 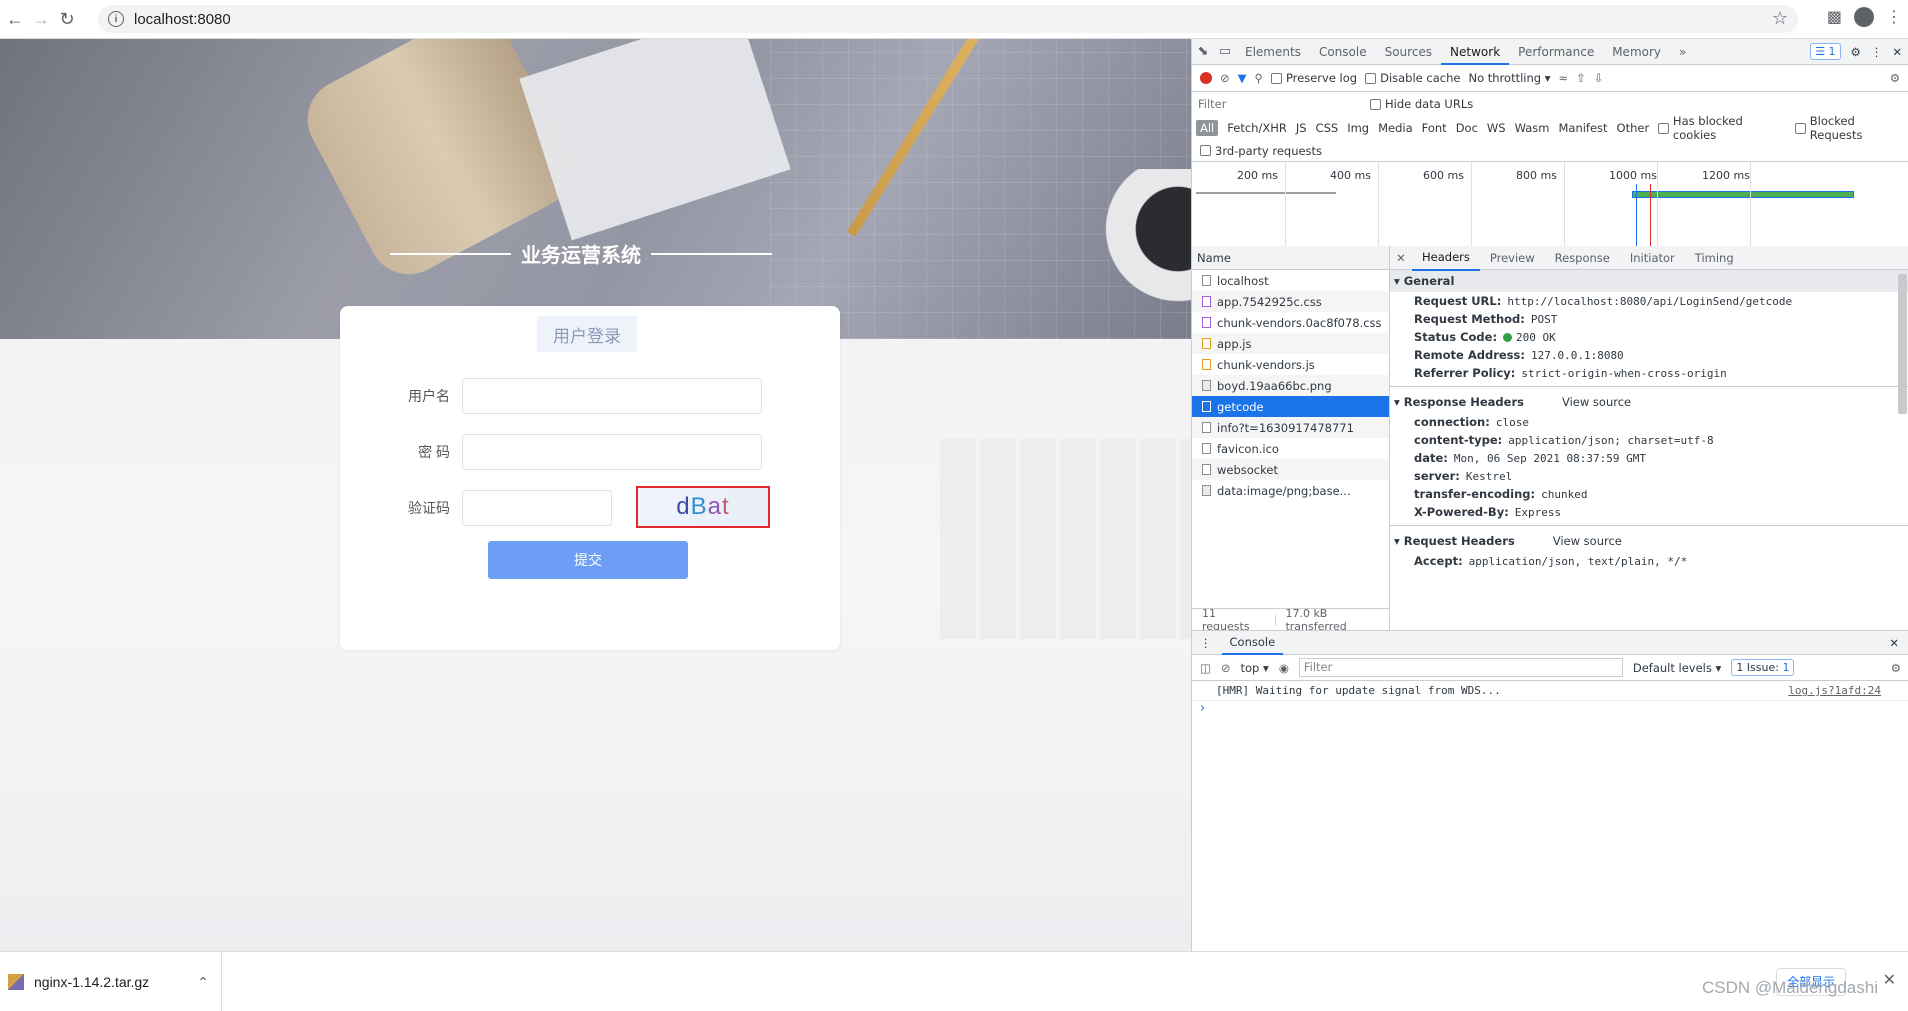 What do you see at coordinates (1290, 322) in the screenshot?
I see `request-row: chunk-vendors.0ac8f078.css` at bounding box center [1290, 322].